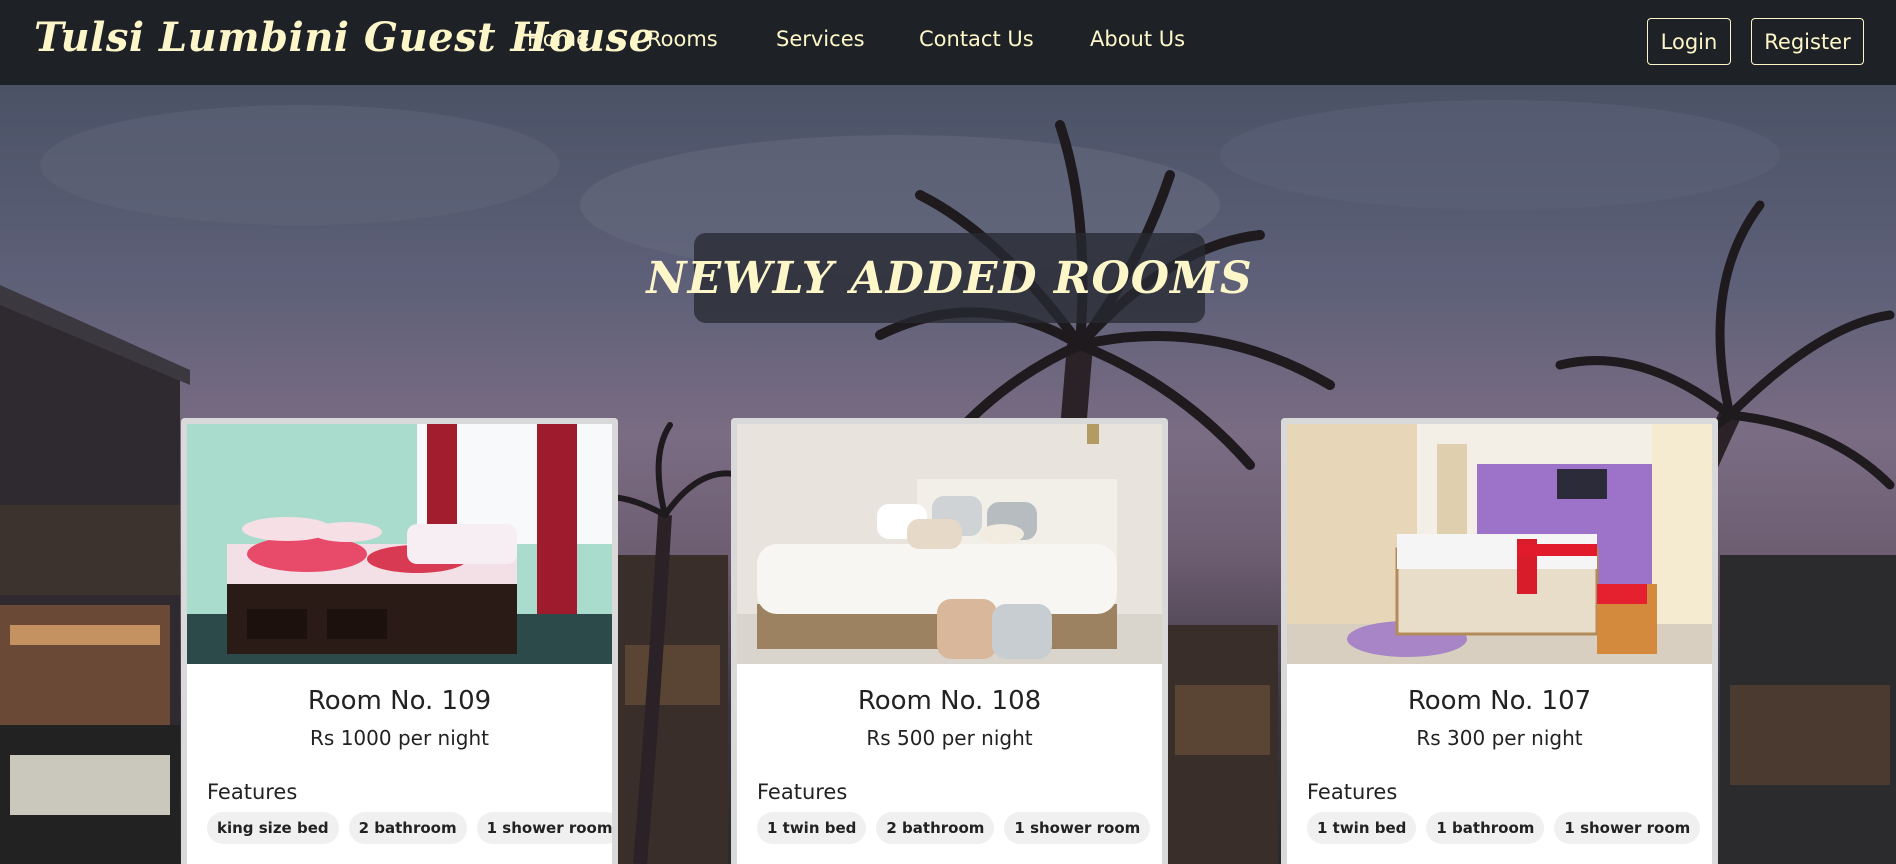  Describe the element at coordinates (1499, 738) in the screenshot. I see `room-price: Rs 300 per night` at that location.